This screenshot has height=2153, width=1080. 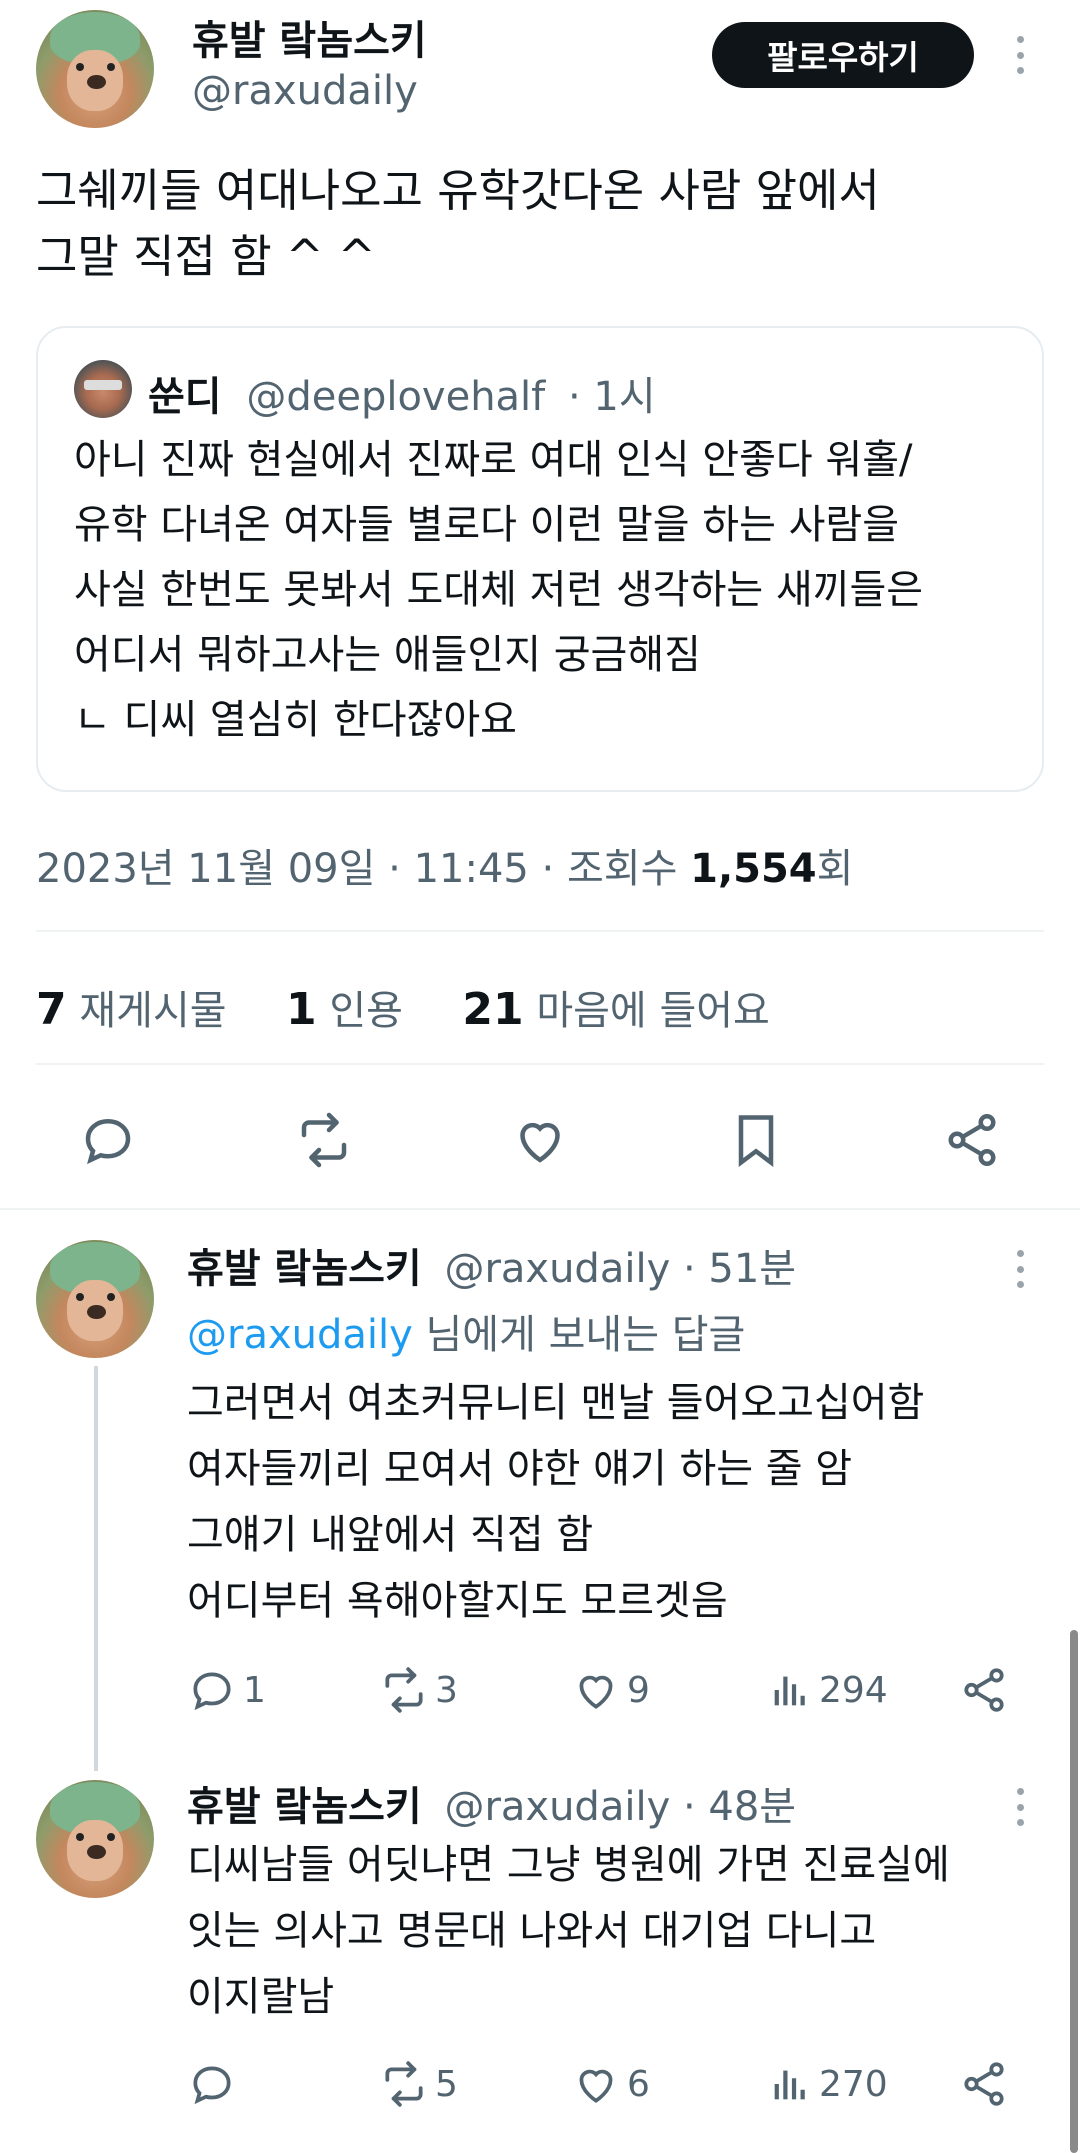 I want to click on action-bar, so click(x=540, y=1140).